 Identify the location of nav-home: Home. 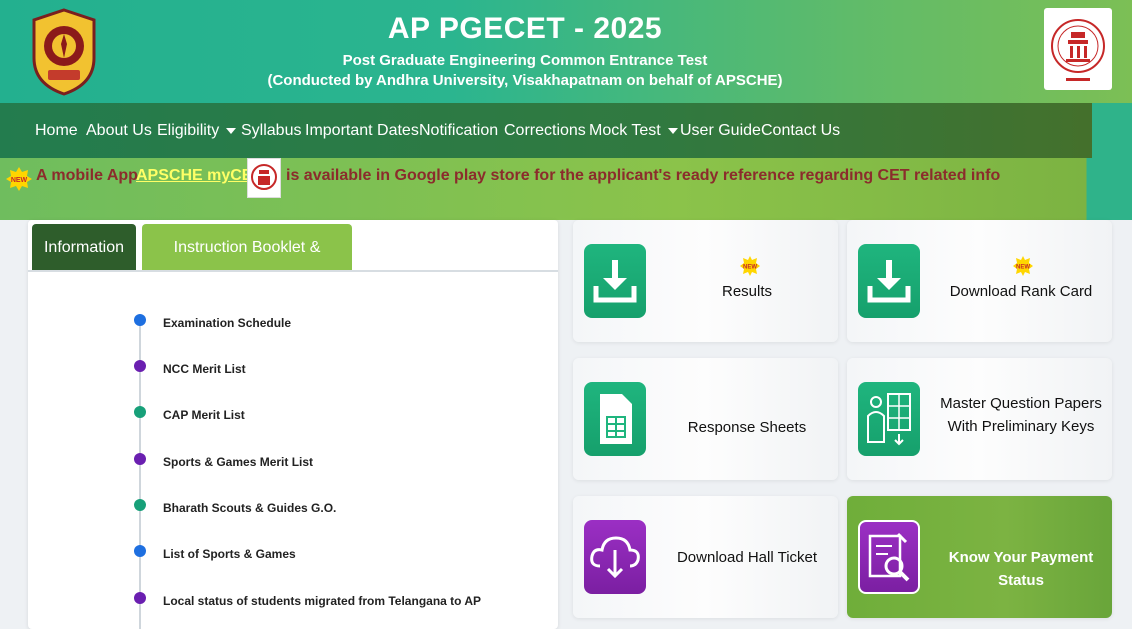
(56, 131).